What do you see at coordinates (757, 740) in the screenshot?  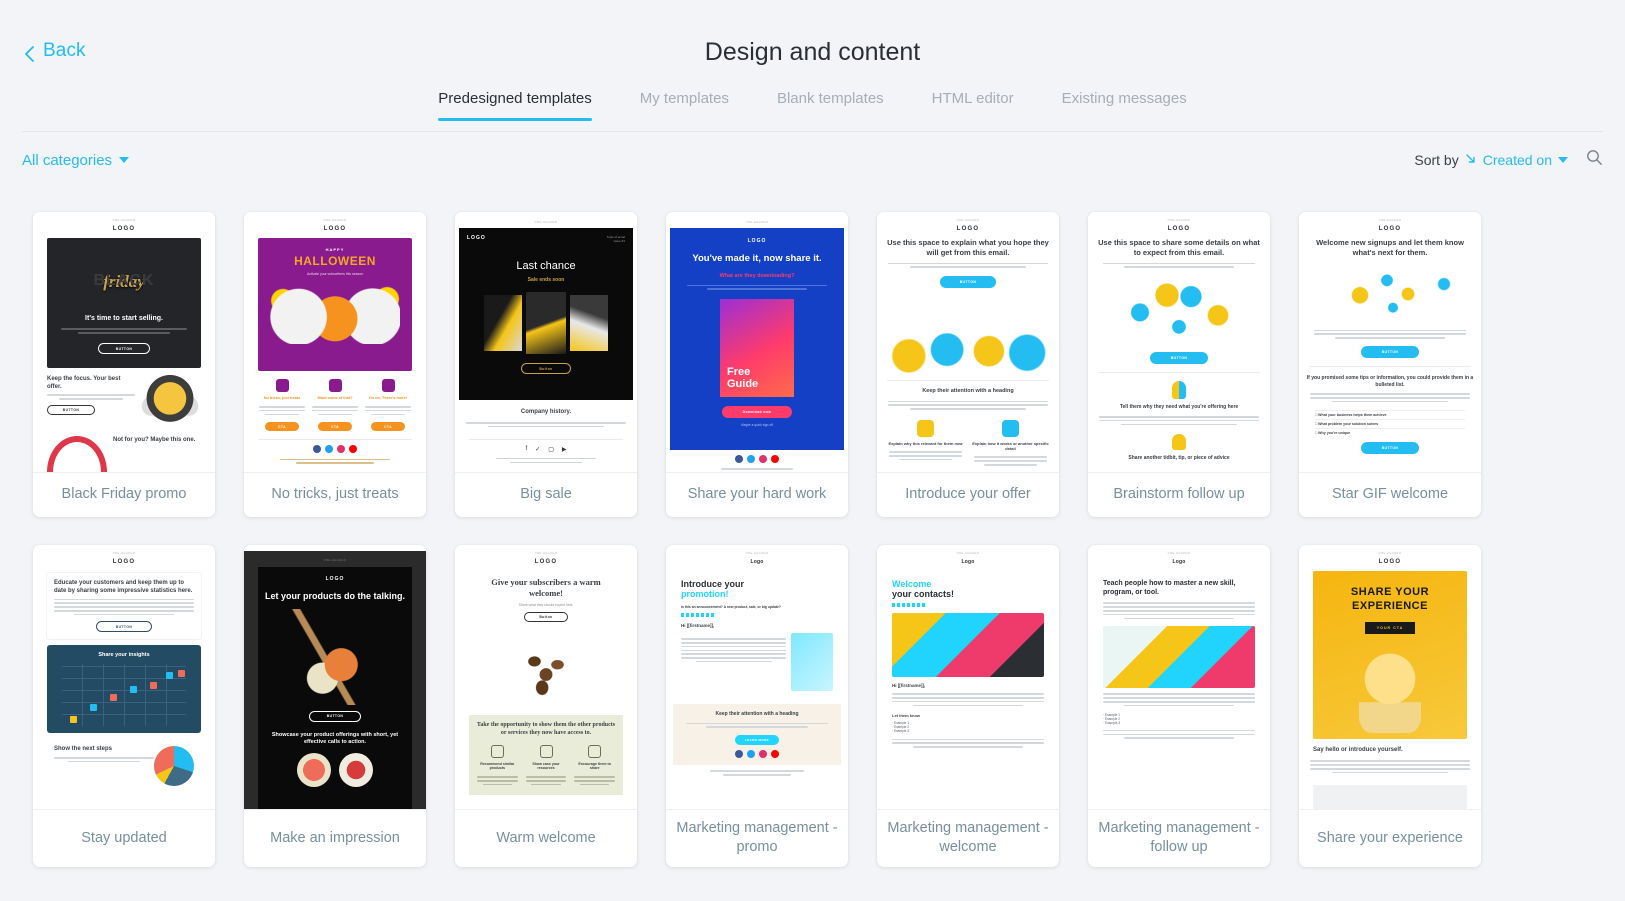 I see `section-button: LEARN MORE` at bounding box center [757, 740].